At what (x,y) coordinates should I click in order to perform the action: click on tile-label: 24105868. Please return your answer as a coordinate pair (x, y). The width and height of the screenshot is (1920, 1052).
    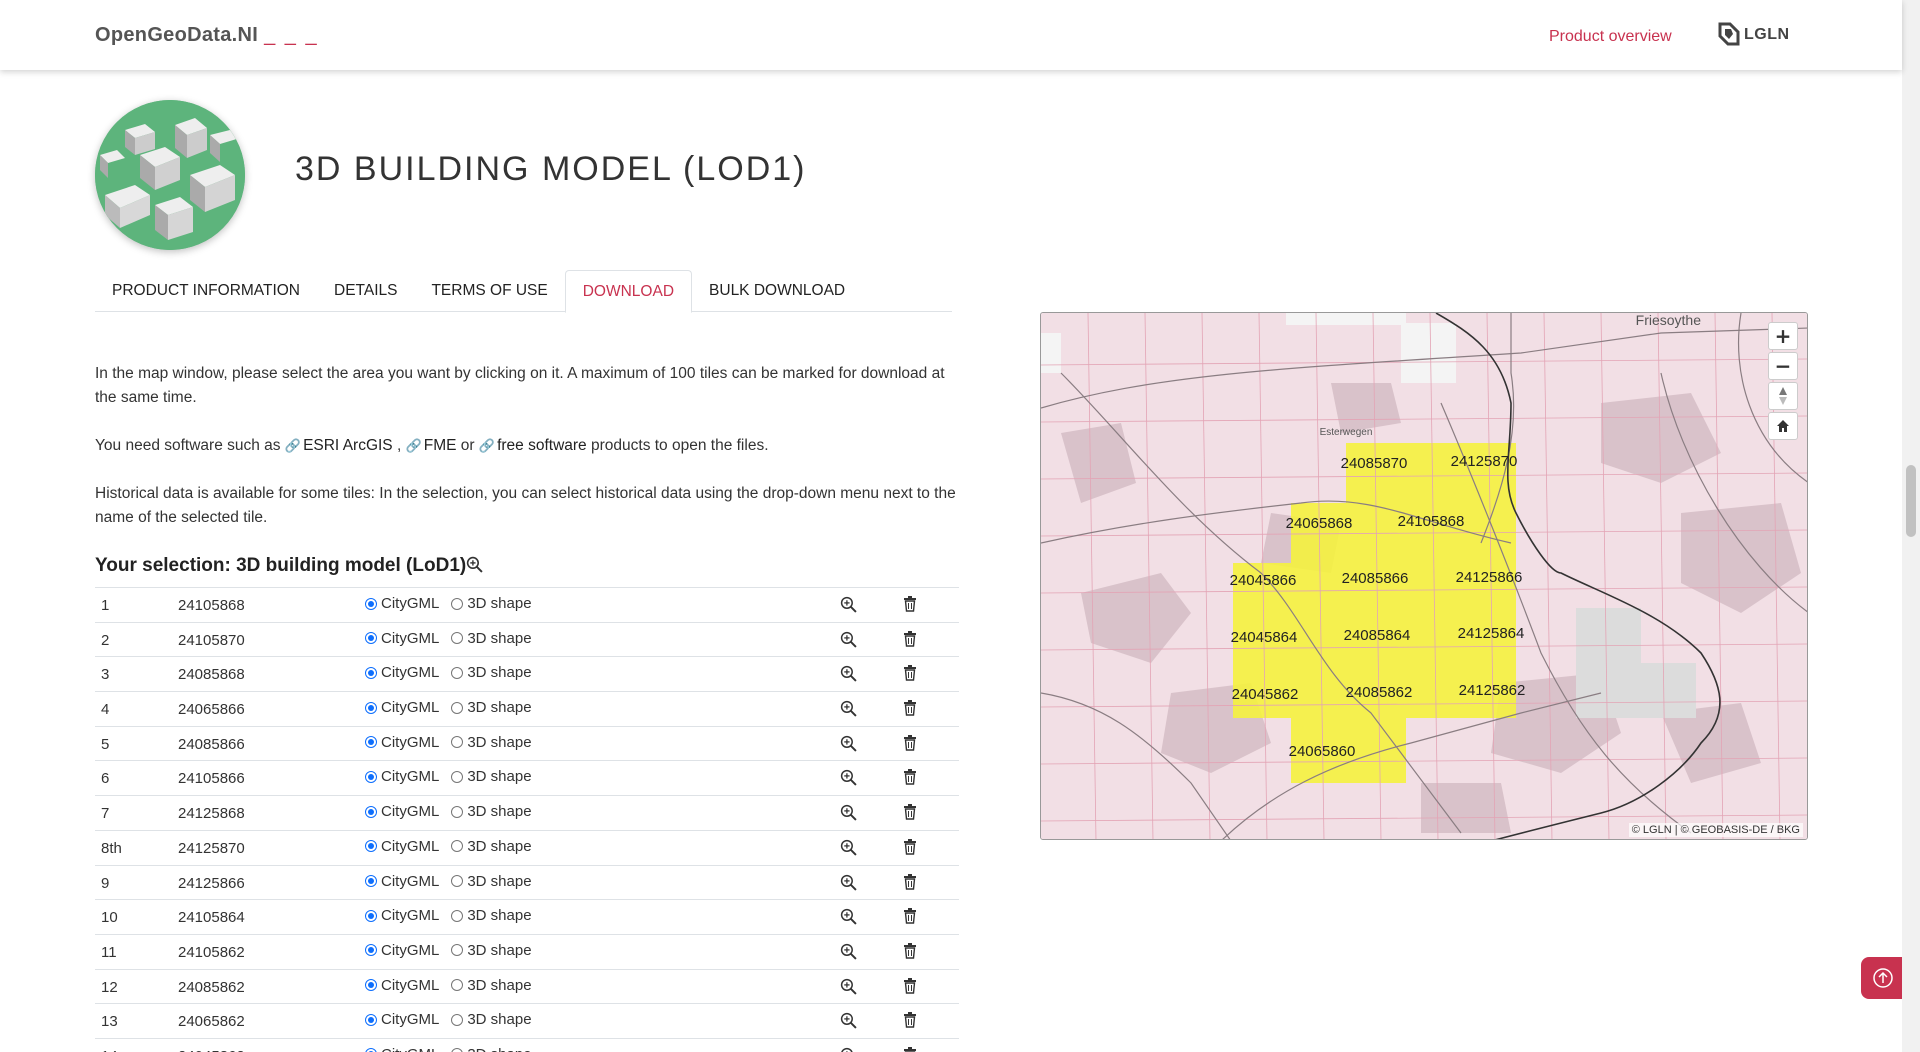
    Looking at the image, I should click on (1431, 521).